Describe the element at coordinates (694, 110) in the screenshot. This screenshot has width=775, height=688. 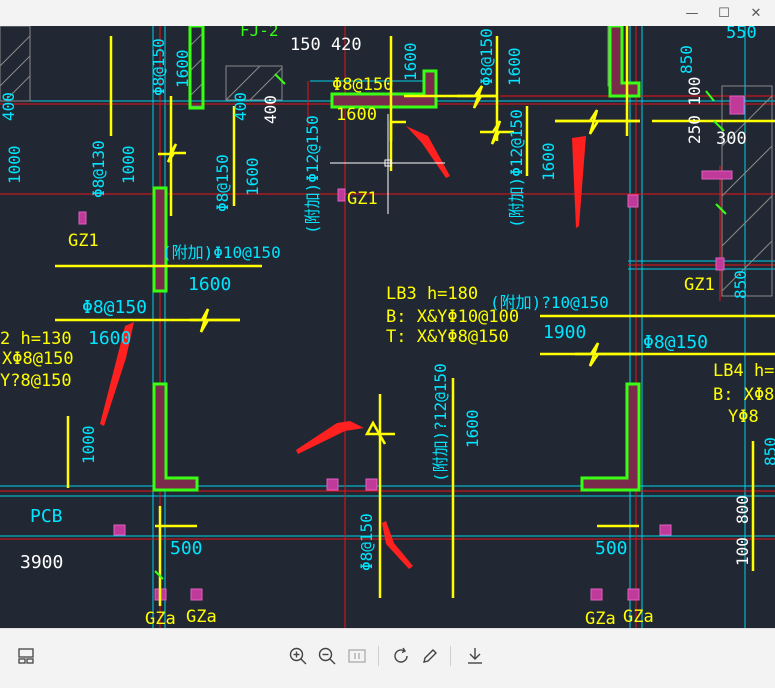
I see `label-dim: 250 100` at that location.